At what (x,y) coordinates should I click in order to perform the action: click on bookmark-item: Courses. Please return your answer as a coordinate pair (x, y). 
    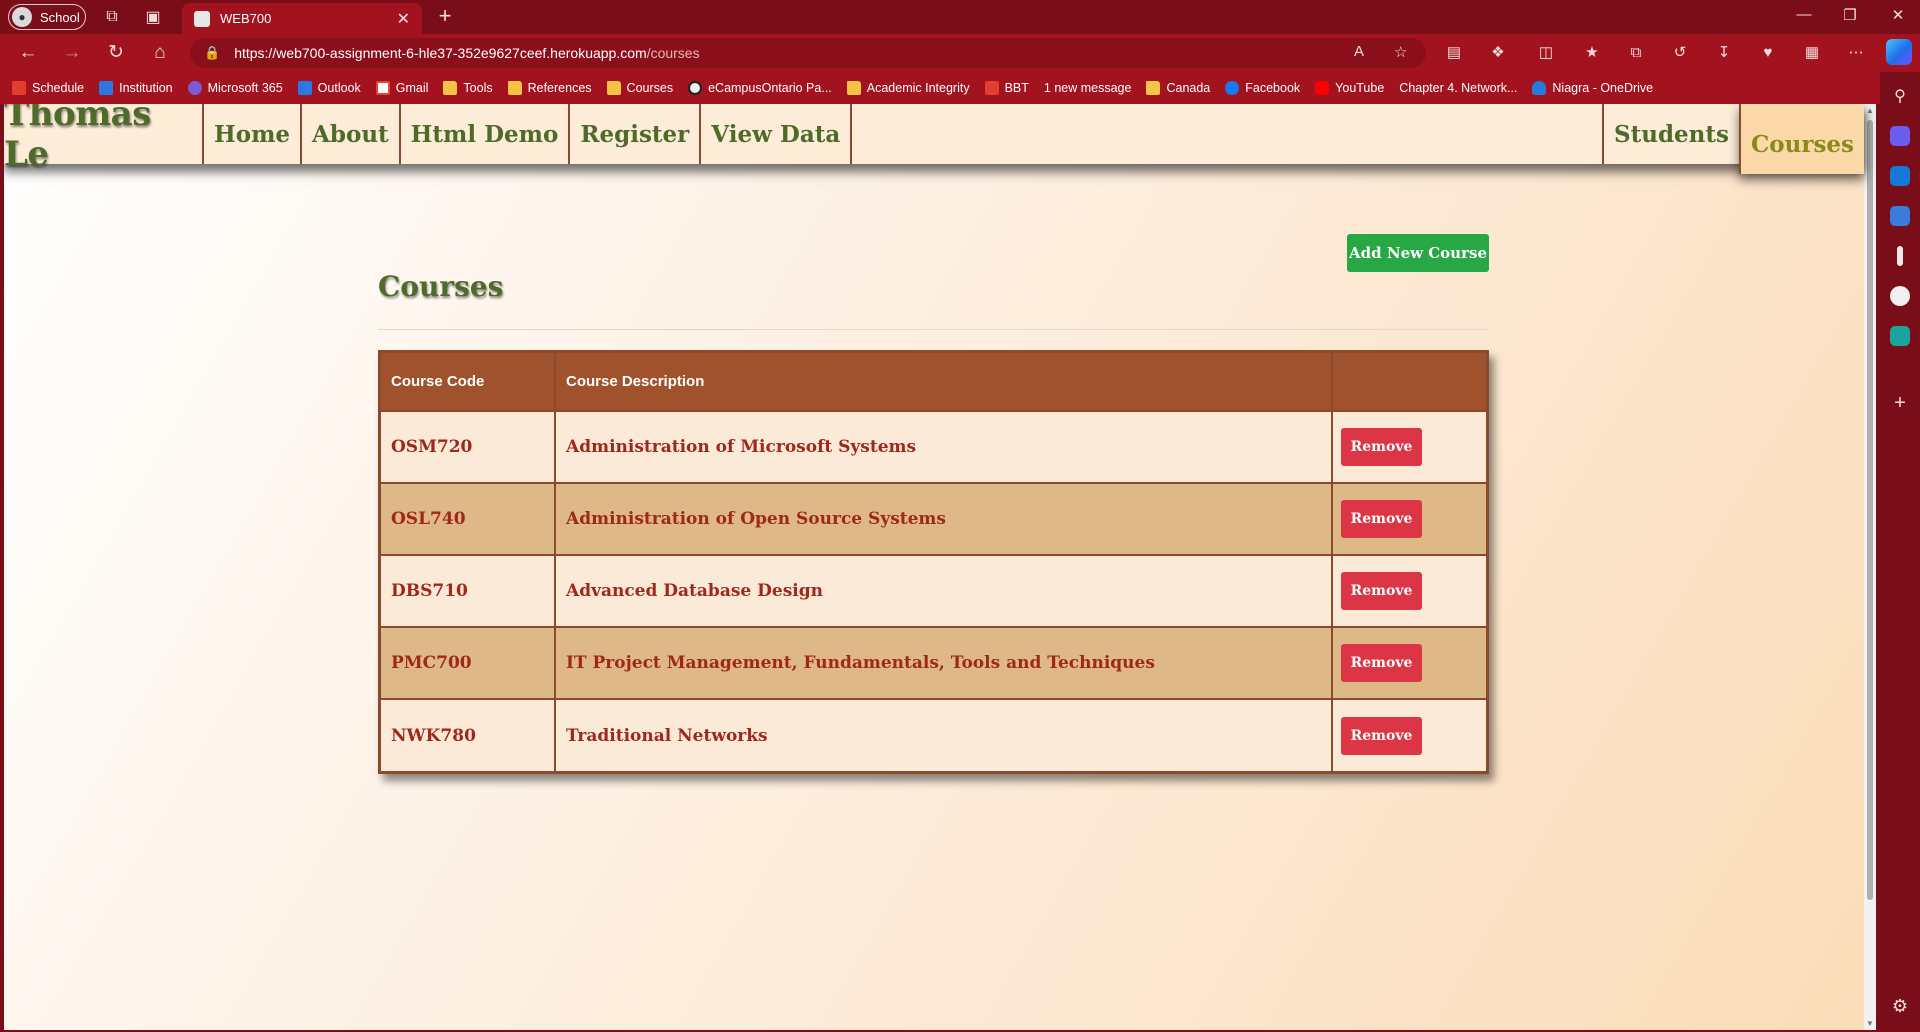
    Looking at the image, I should click on (640, 88).